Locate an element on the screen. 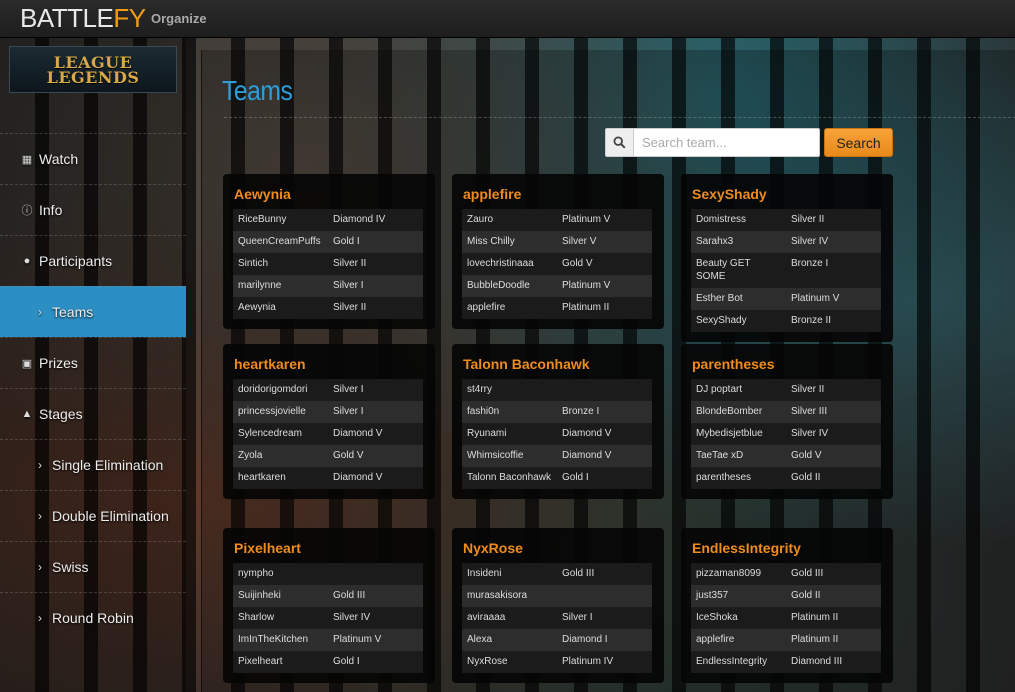 Image resolution: width=1015 pixels, height=692 pixels. player-name: aviraaaa is located at coordinates (486, 617).